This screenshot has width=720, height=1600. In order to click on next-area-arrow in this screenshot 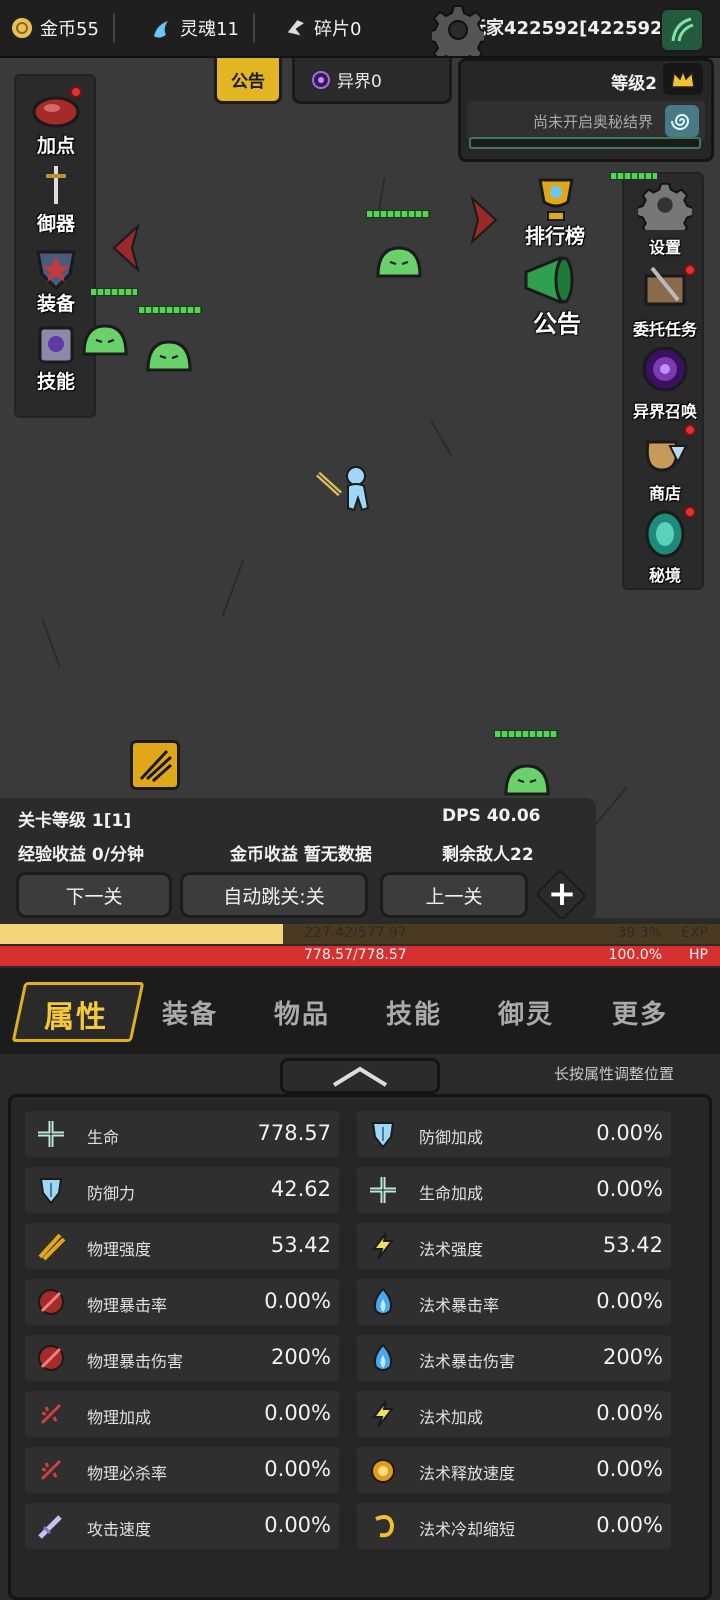, I will do `click(484, 220)`.